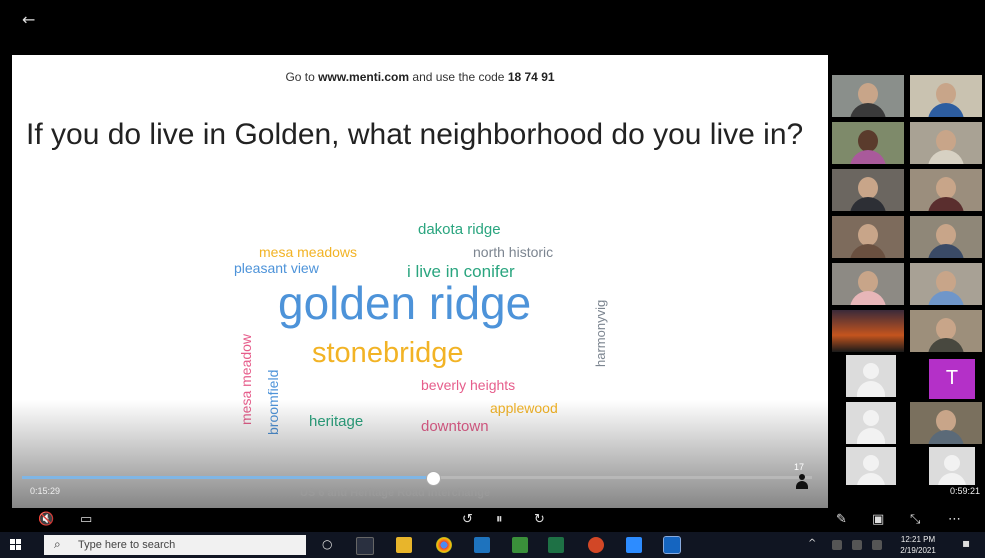 This screenshot has height=558, width=985. Describe the element at coordinates (327, 544) in the screenshot. I see `task-view-icon: ○` at that location.